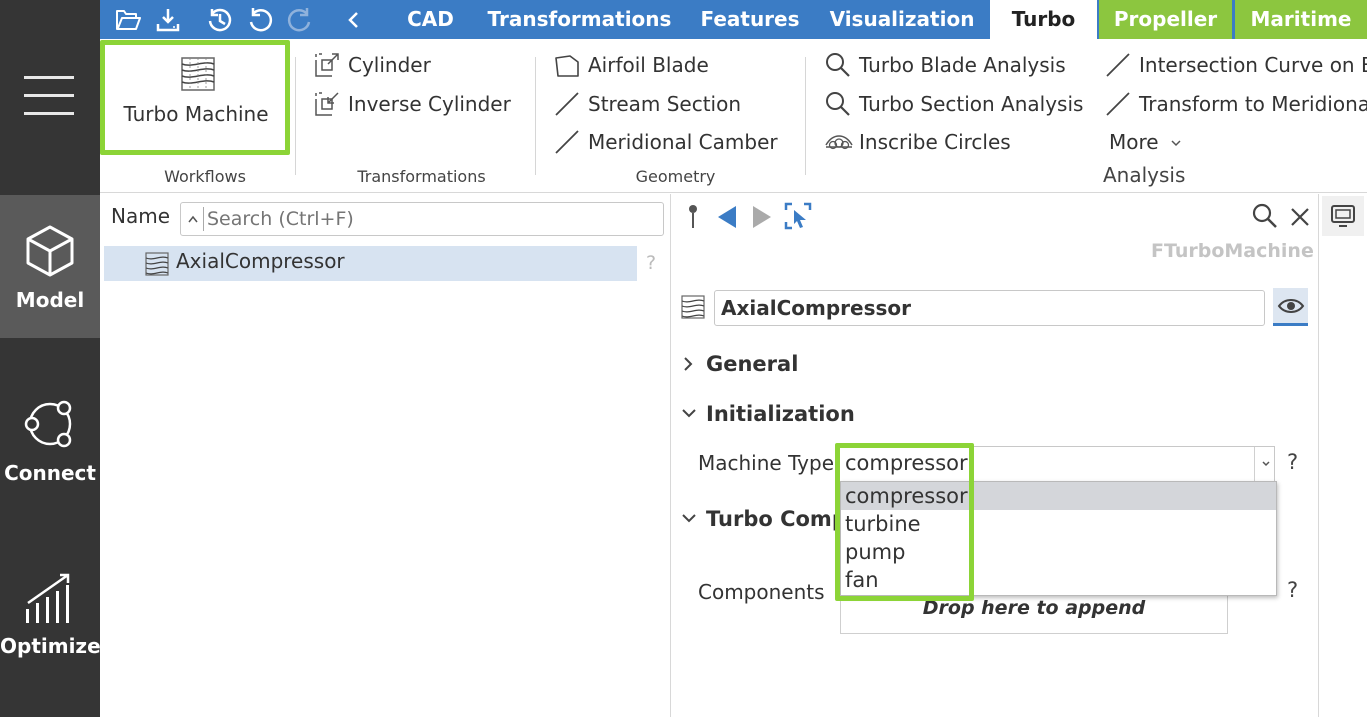  Describe the element at coordinates (354, 20) in the screenshot. I see `chevron-left-icon` at that location.